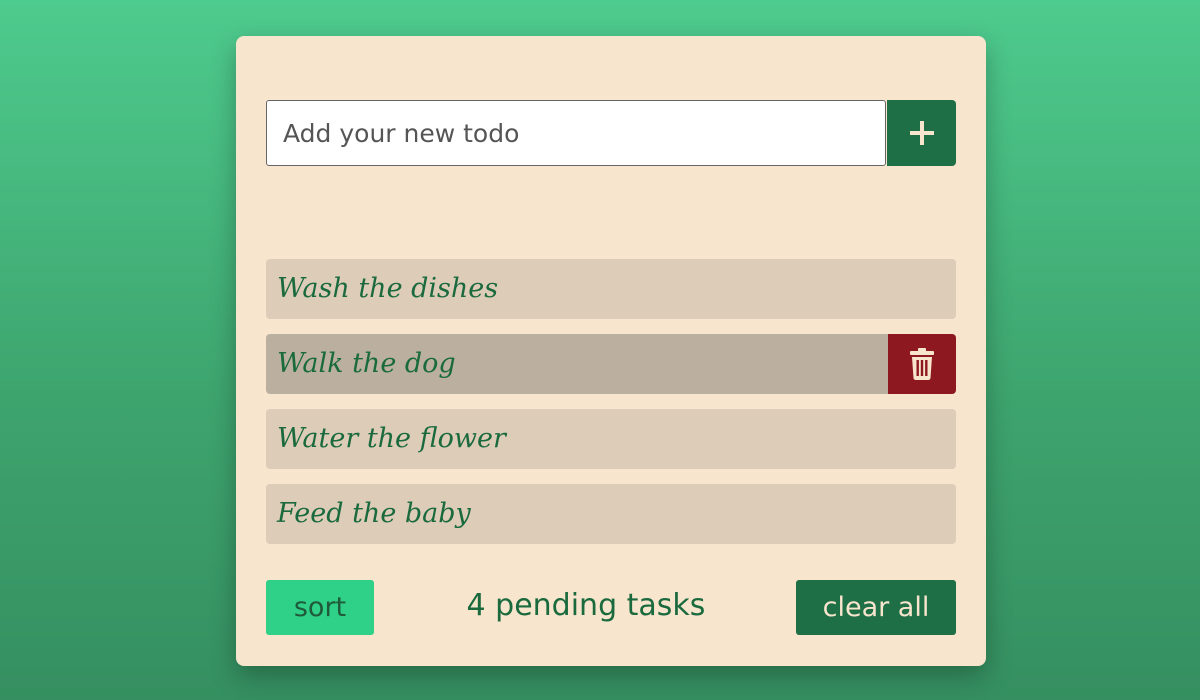 This screenshot has width=1200, height=700. I want to click on pending-tasks-count: 4 pending tasks, so click(586, 605).